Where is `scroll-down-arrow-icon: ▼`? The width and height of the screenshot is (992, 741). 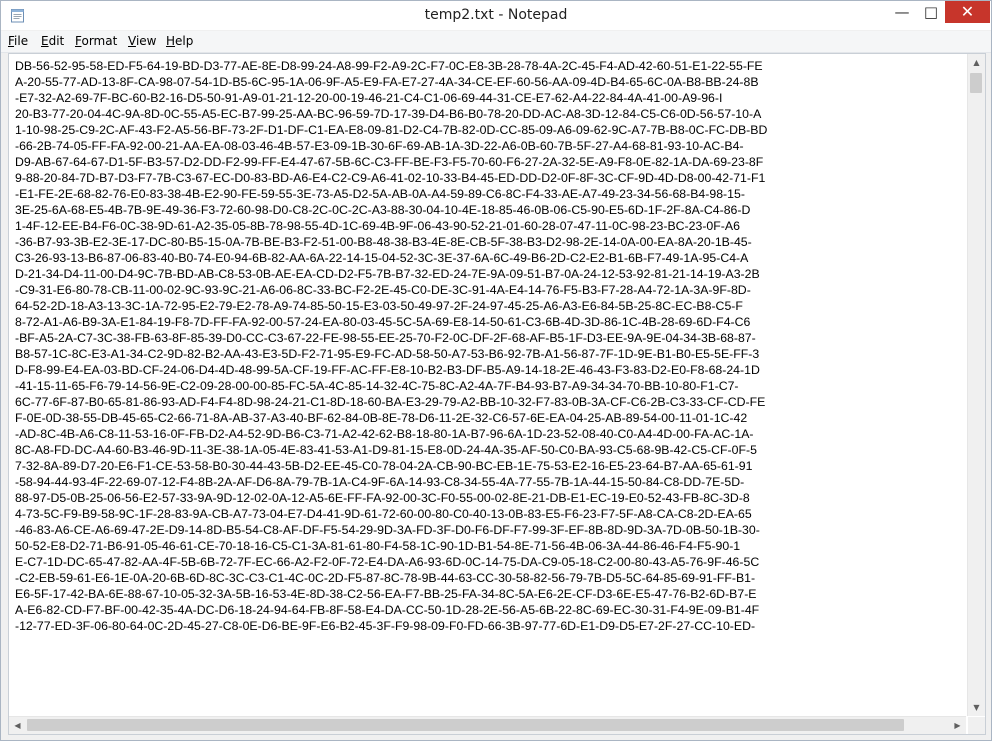 scroll-down-arrow-icon: ▼ is located at coordinates (976, 707).